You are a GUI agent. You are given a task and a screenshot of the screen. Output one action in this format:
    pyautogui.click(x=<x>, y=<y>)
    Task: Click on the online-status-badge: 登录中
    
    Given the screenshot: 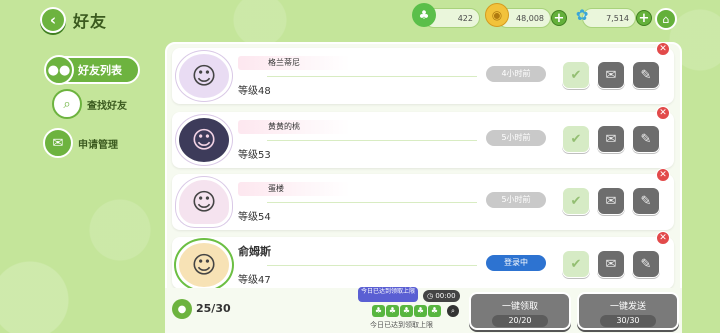 What is the action you would take?
    pyautogui.click(x=516, y=263)
    